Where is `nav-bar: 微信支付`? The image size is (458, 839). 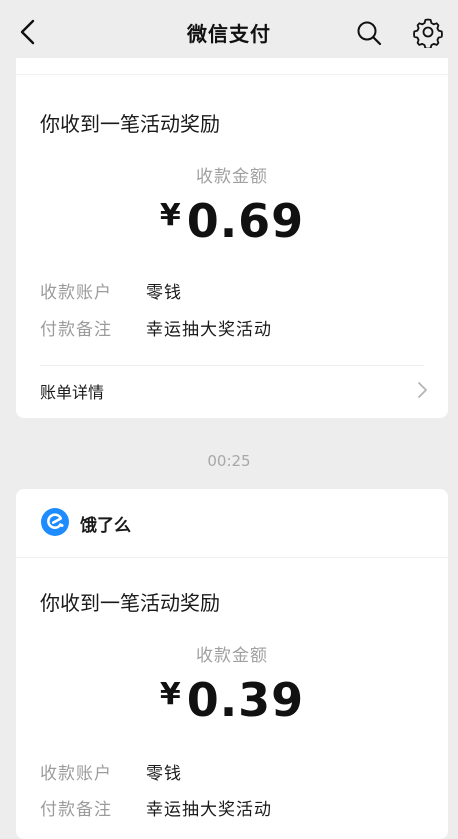 nav-bar: 微信支付 is located at coordinates (229, 33).